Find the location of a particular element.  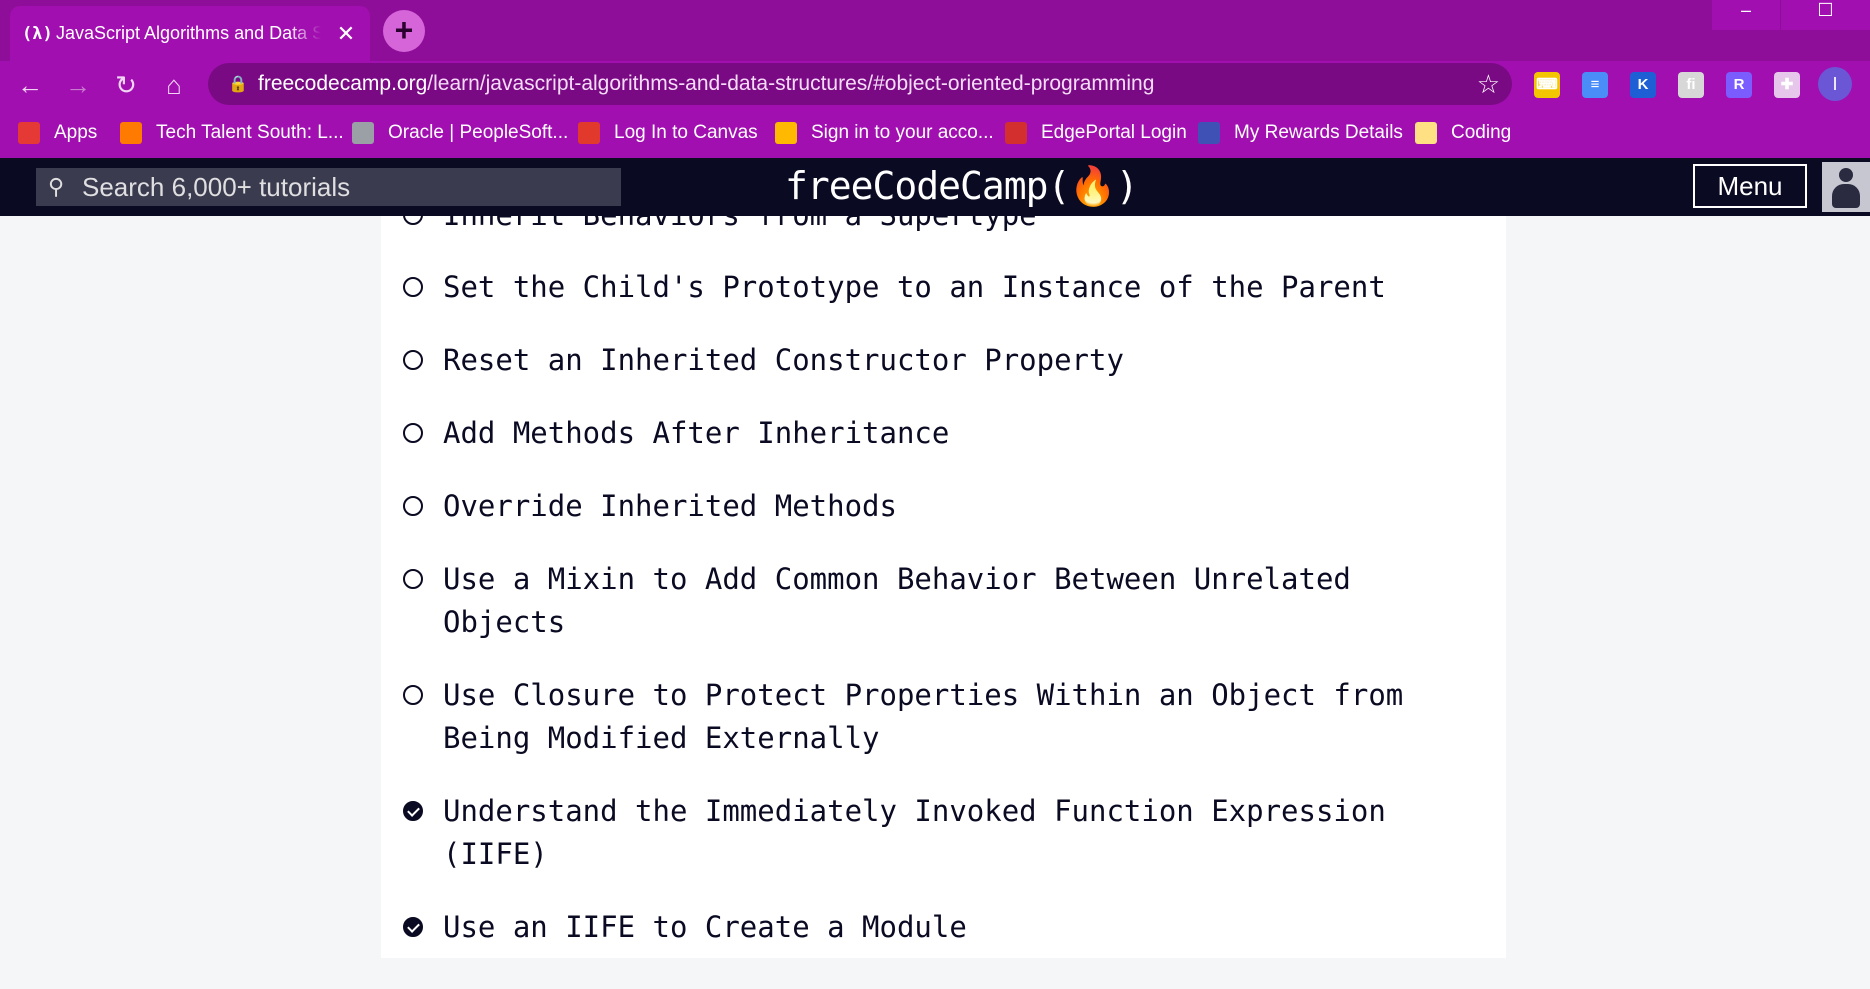

search-icon: ⚲ is located at coordinates (56, 186).